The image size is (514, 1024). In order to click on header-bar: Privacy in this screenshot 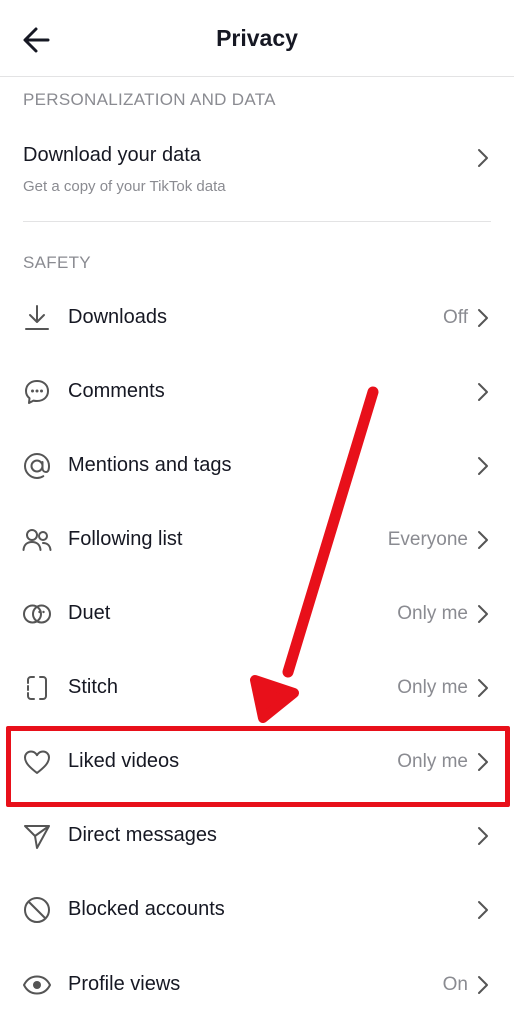, I will do `click(257, 38)`.